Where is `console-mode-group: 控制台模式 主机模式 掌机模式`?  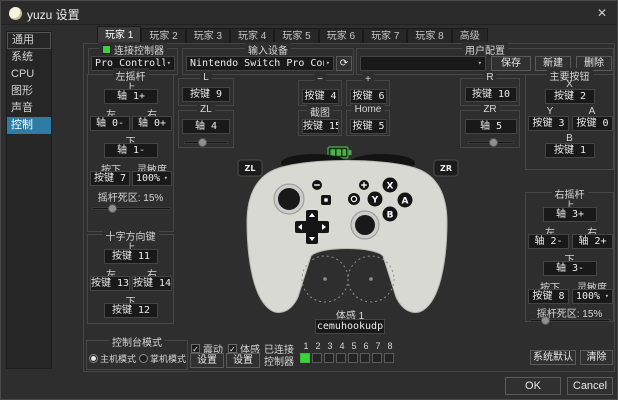
console-mode-group: 控制台模式 主机模式 掌机模式 is located at coordinates (137, 352).